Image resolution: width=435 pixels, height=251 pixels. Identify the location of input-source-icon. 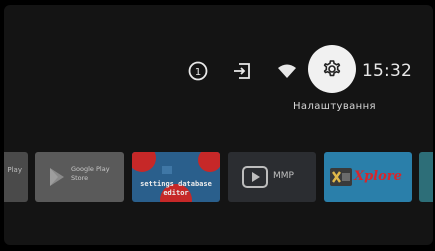
(242, 71).